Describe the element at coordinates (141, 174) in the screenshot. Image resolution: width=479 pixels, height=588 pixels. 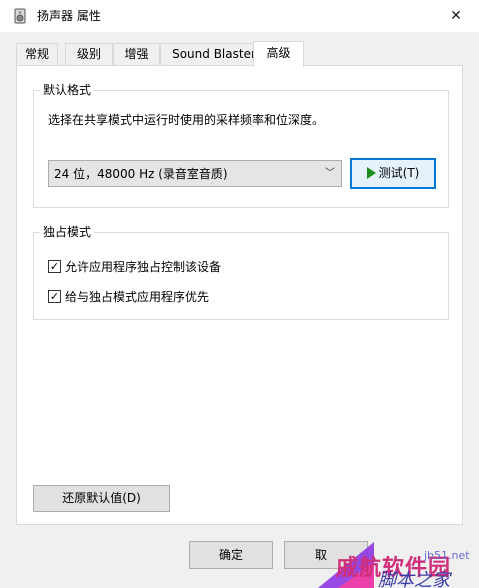
I see `format-dropdown-value: 24 位，48000 Hz (录音室音质)` at that location.